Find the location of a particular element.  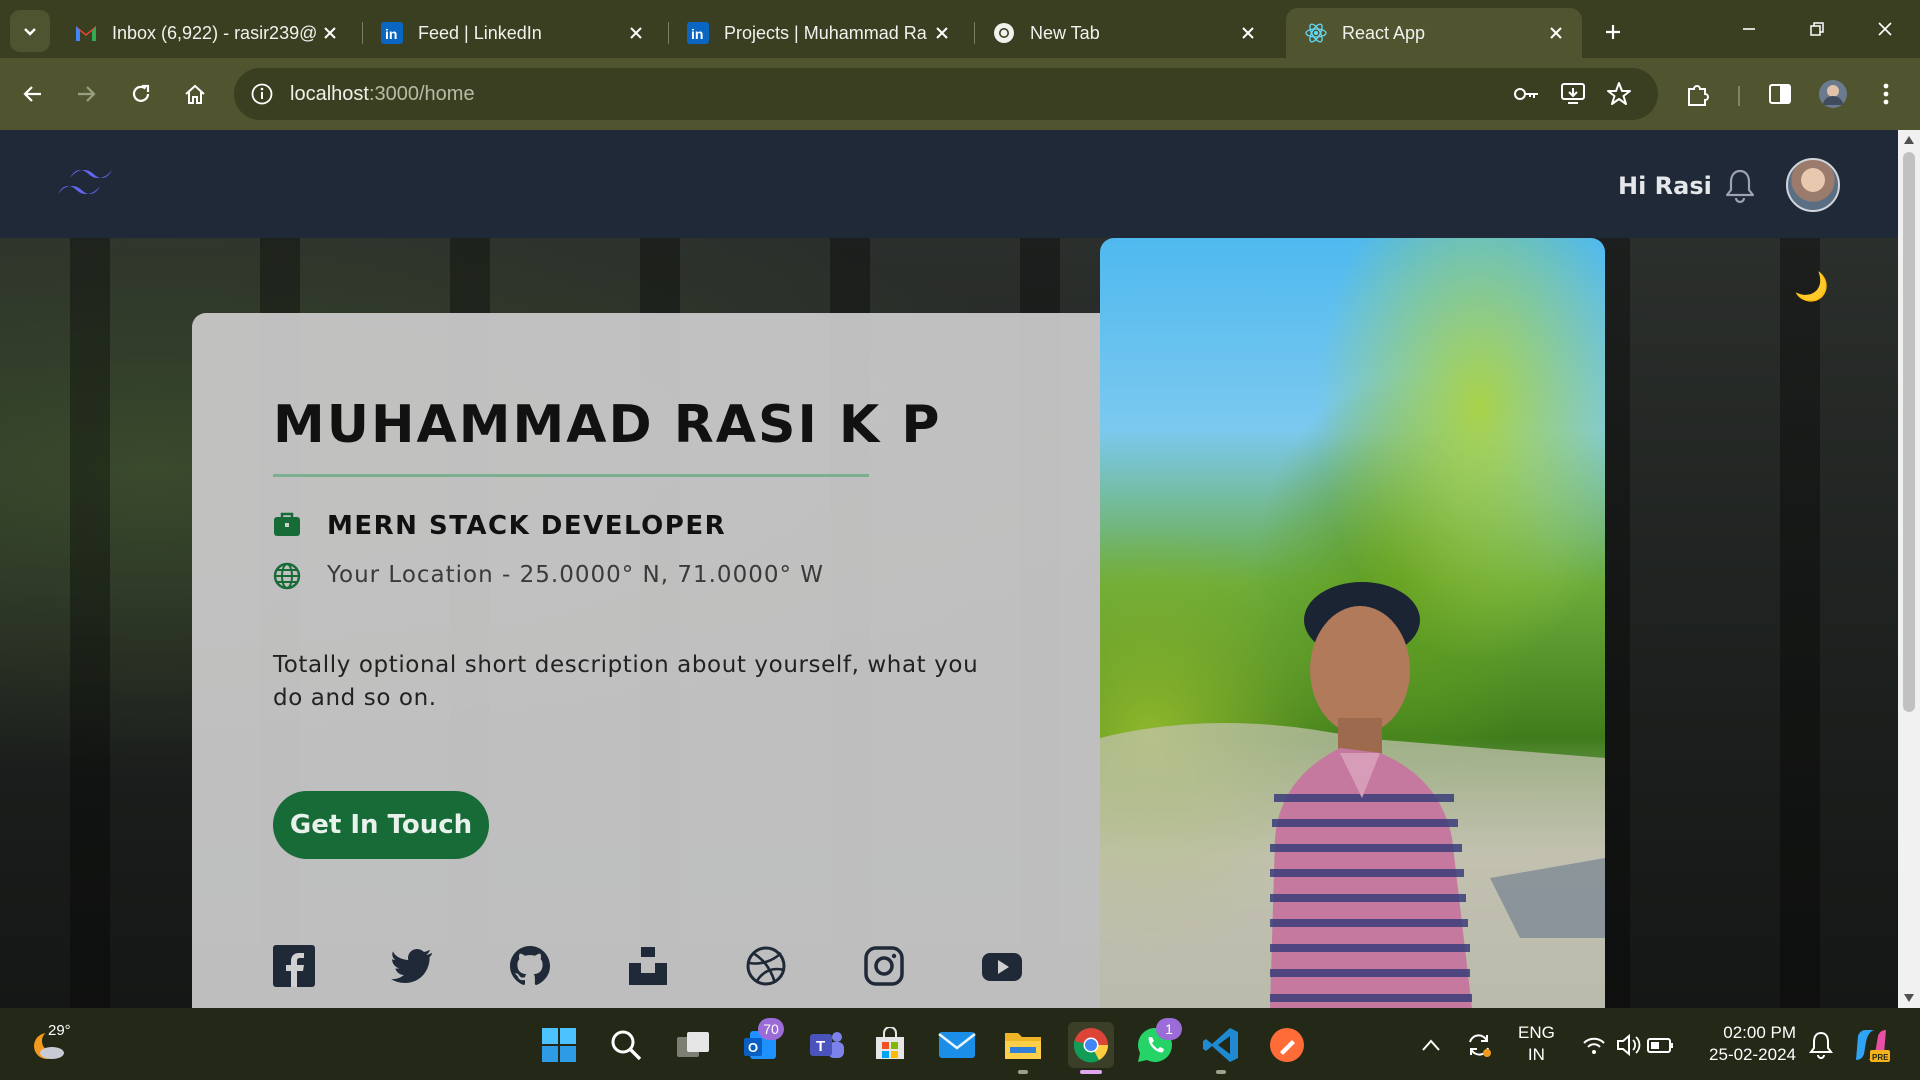

page-scrollbar is located at coordinates (1909, 569).